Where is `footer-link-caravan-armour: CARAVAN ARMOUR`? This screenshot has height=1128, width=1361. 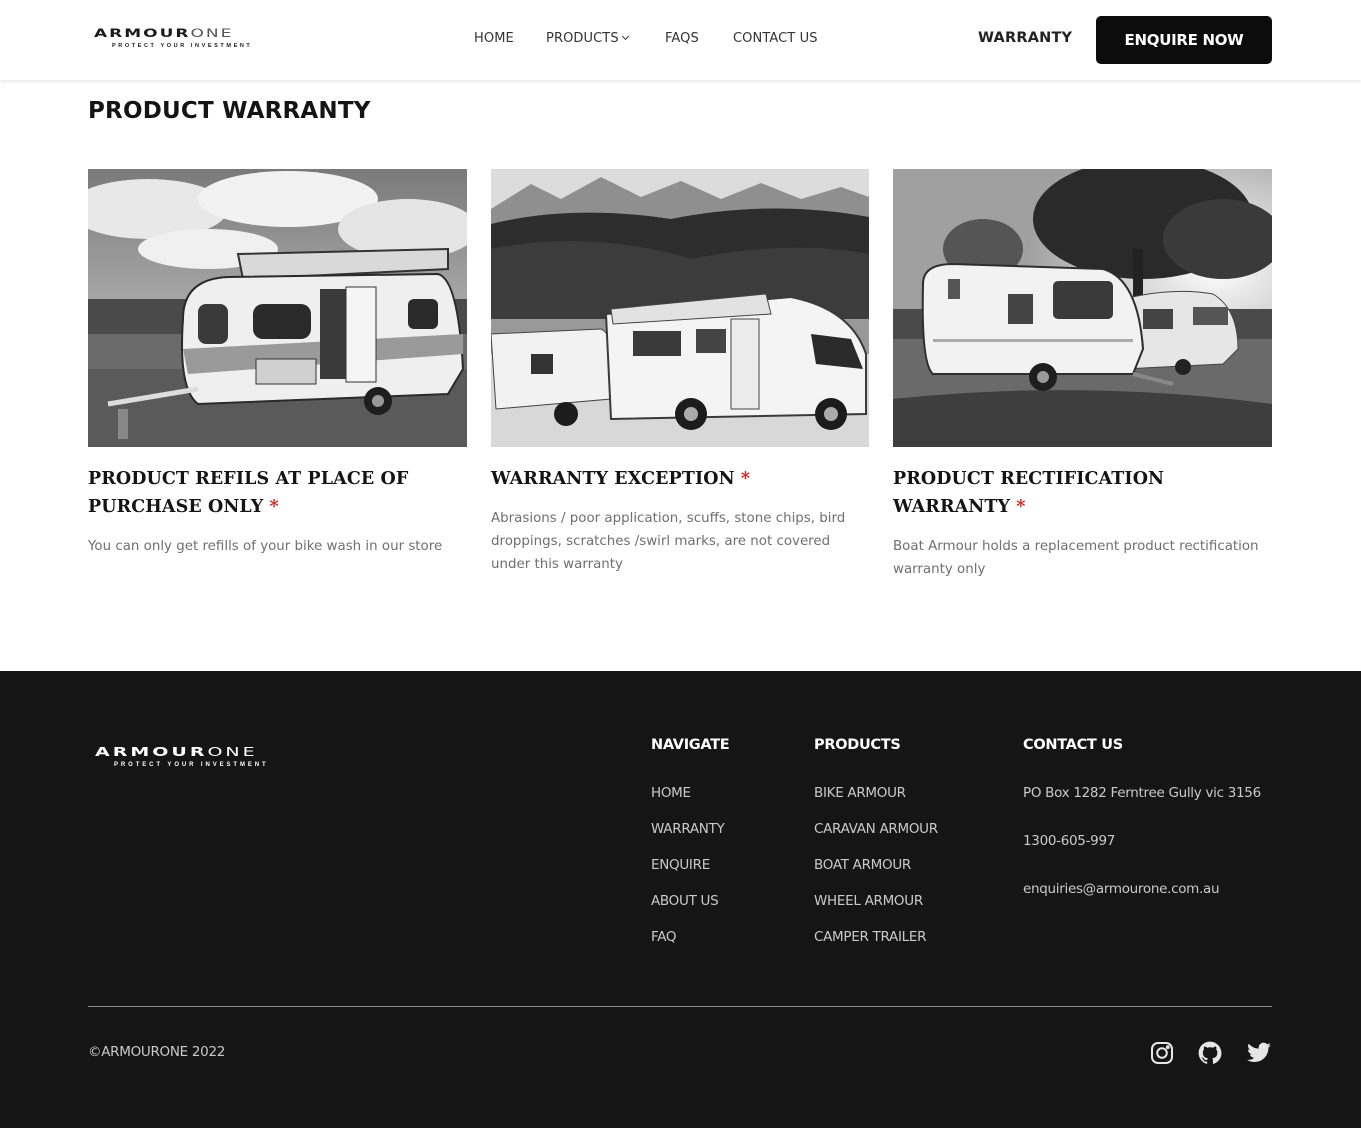 footer-link-caravan-armour: CARAVAN ARMOUR is located at coordinates (876, 839).